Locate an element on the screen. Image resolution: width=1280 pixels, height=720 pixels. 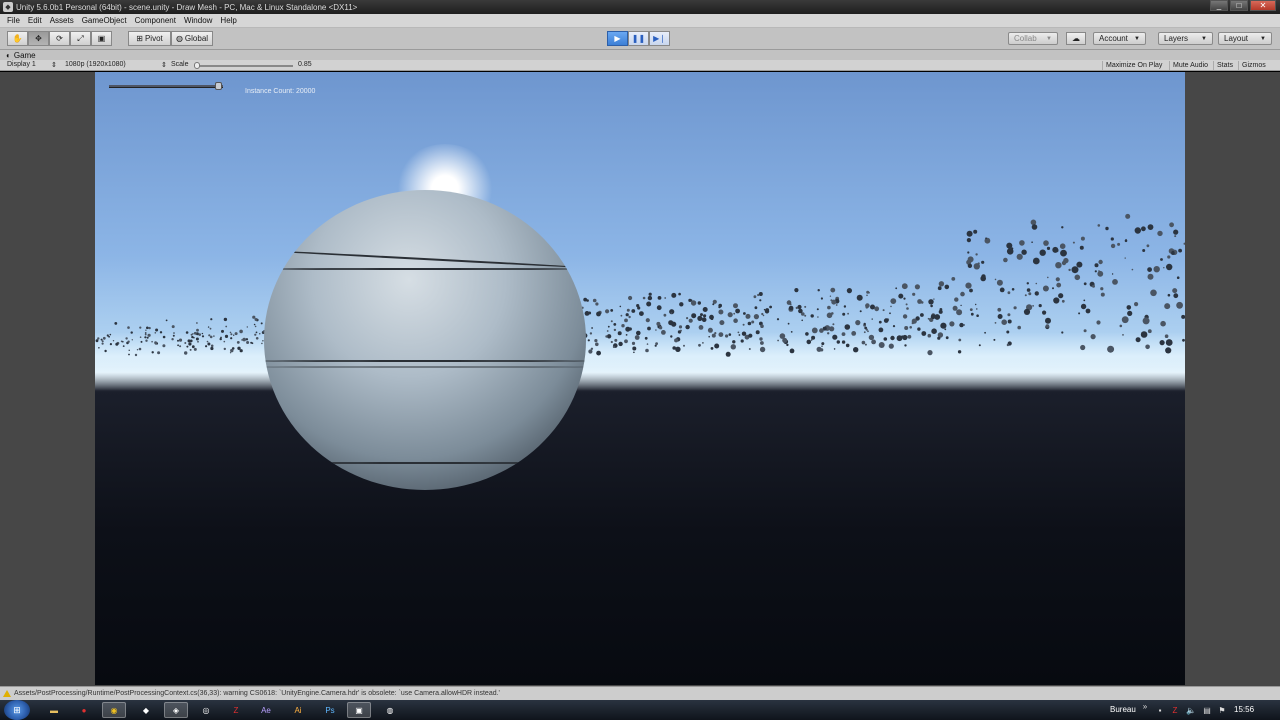
menu-help: Help is located at coordinates (228, 20).